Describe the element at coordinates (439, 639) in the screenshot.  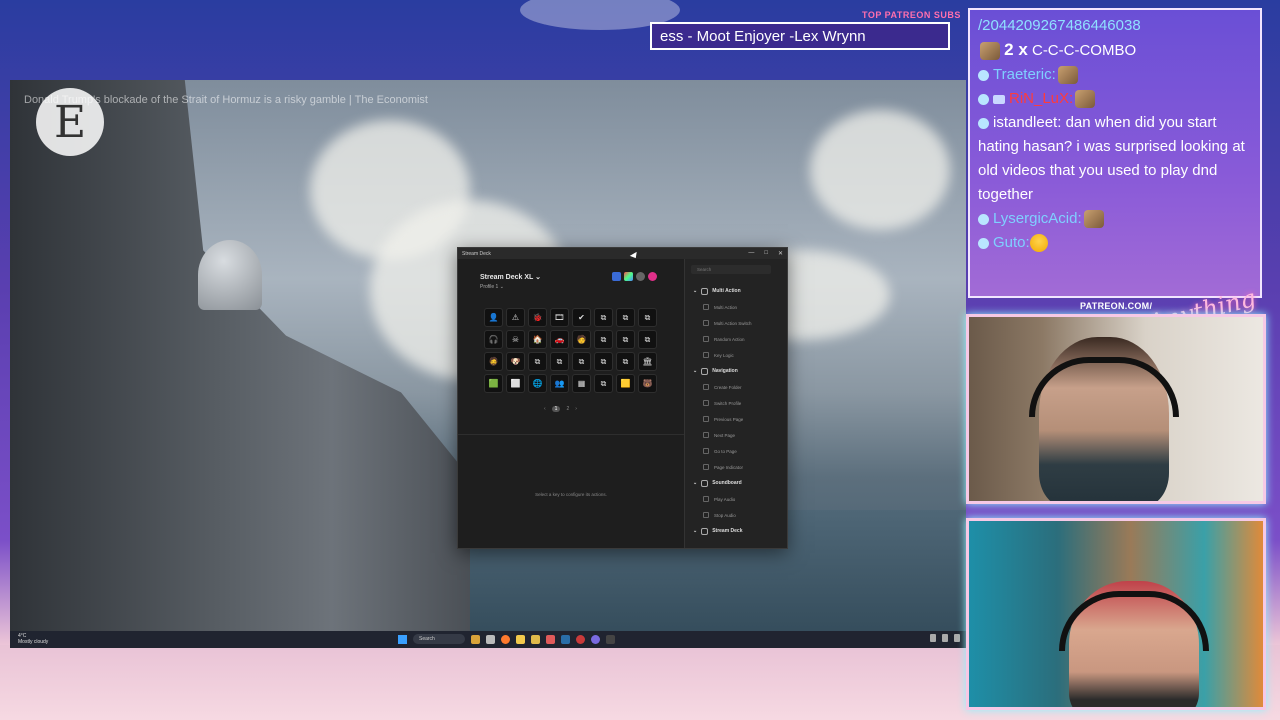
I see `taskbar-search: Search` at that location.